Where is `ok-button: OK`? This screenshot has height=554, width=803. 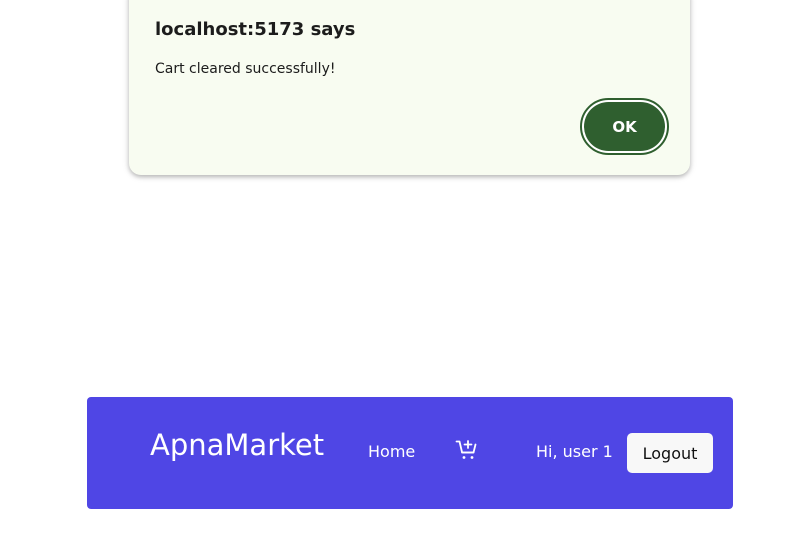
ok-button: OK is located at coordinates (624, 126).